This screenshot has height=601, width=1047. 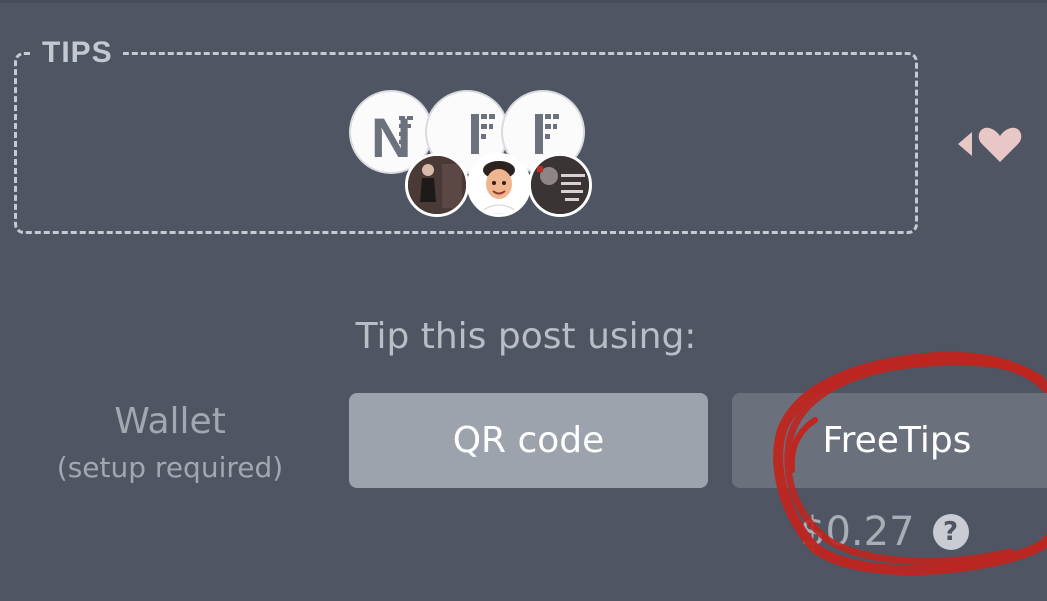 I want to click on tip-heading: Tip this post using:, so click(x=526, y=336).